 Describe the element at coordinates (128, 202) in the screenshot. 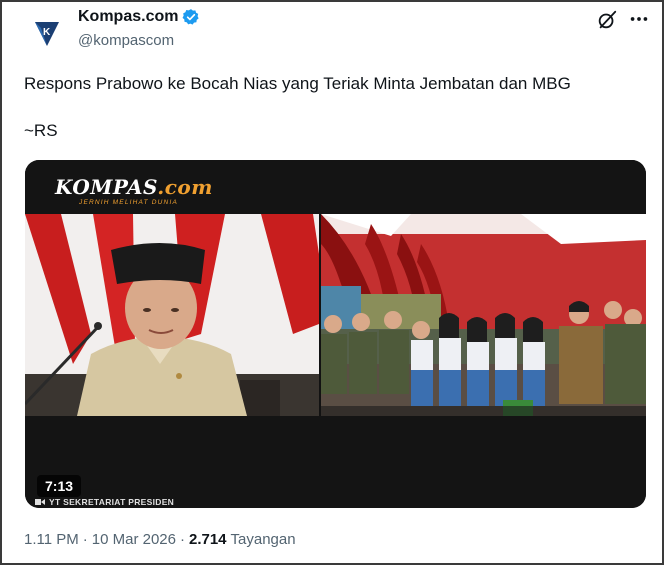

I see `kompas-tagline: JERNIH MELIHAT DUNIA` at that location.